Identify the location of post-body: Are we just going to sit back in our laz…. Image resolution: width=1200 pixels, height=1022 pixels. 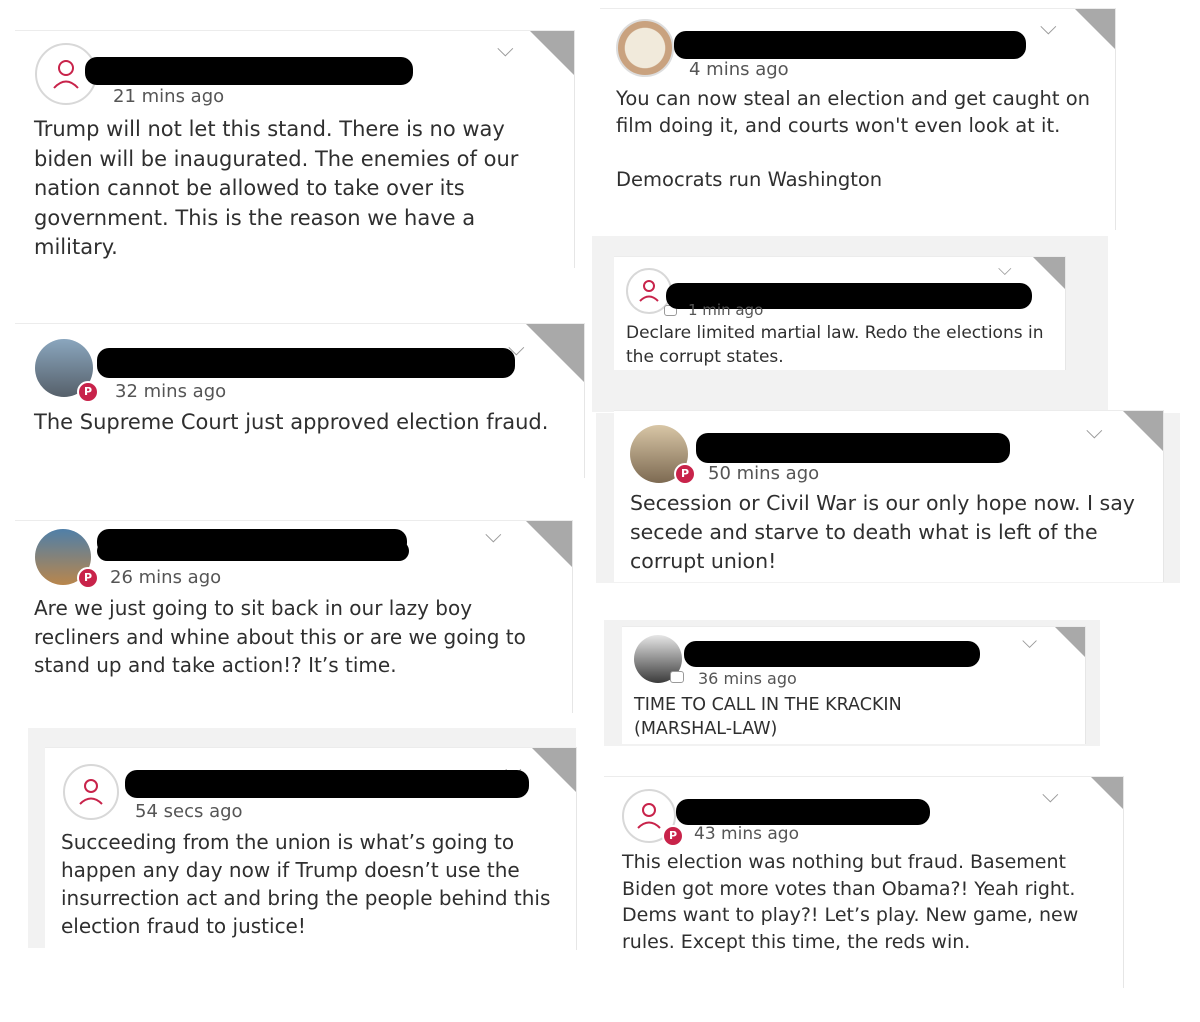
(280, 636).